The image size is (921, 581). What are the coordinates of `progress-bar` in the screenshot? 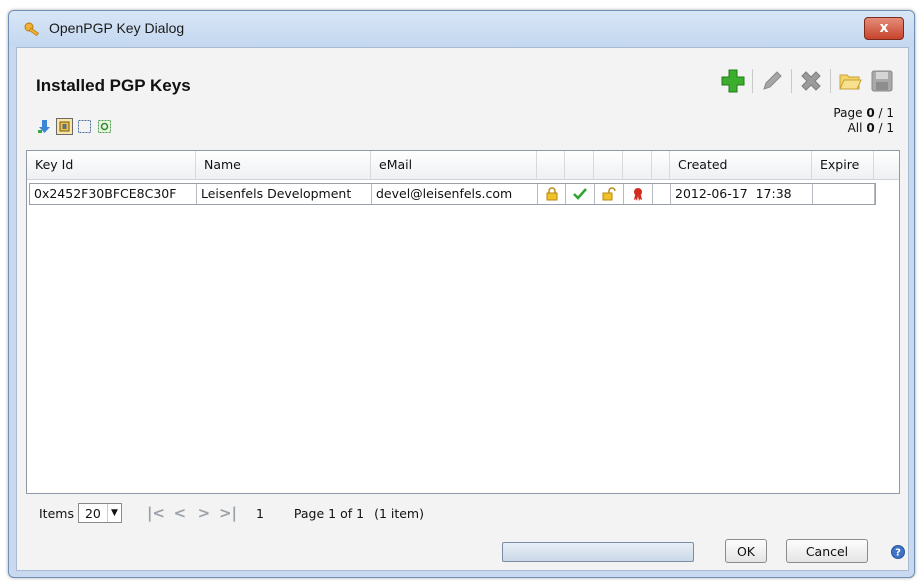 It's located at (598, 552).